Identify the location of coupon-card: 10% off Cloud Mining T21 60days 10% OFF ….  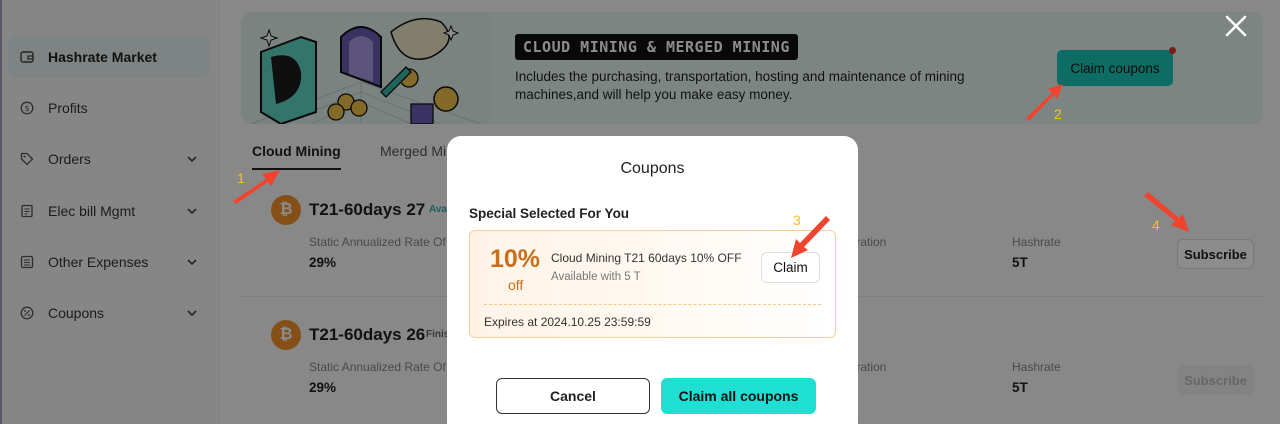
(652, 284).